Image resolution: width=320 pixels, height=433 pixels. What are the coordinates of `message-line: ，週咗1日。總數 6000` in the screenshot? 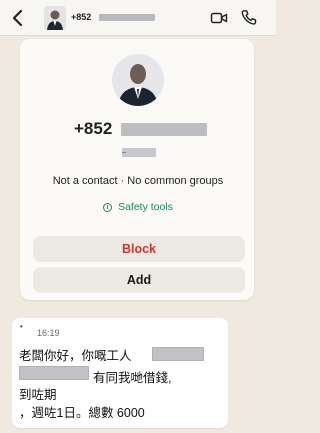 It's located at (82, 413).